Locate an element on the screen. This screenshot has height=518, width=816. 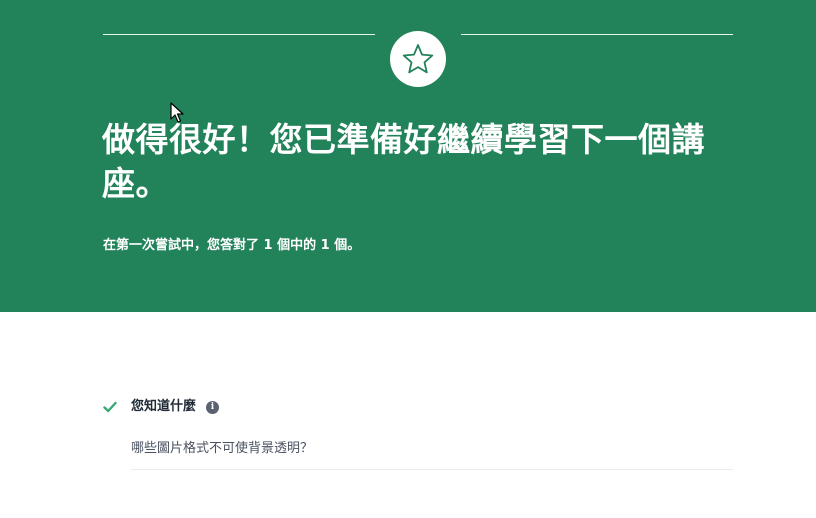
star-badge is located at coordinates (418, 59).